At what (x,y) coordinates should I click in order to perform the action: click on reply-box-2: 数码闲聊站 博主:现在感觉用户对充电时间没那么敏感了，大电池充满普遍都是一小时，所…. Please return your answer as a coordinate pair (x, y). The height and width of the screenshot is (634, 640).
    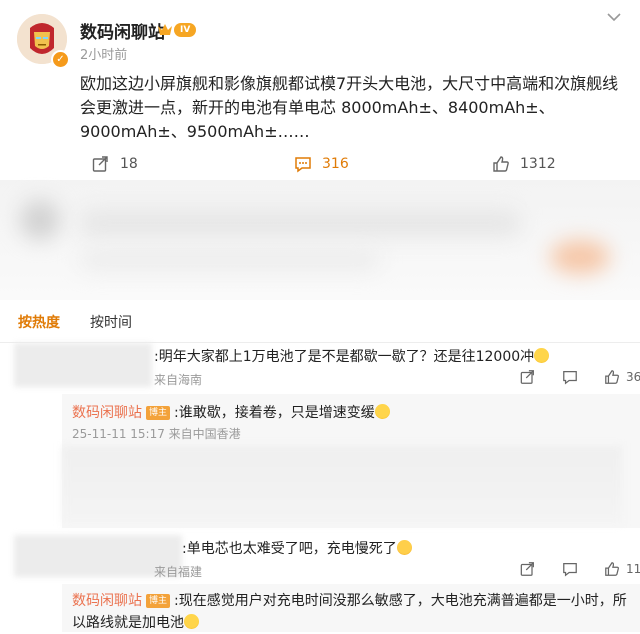
    Looking at the image, I should click on (351, 608).